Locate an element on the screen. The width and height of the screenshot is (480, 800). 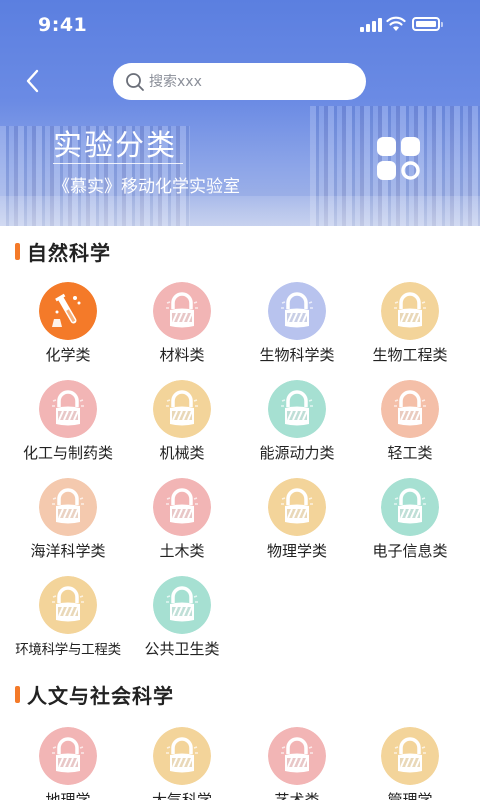
page-title: 实验分类 is located at coordinates (115, 145).